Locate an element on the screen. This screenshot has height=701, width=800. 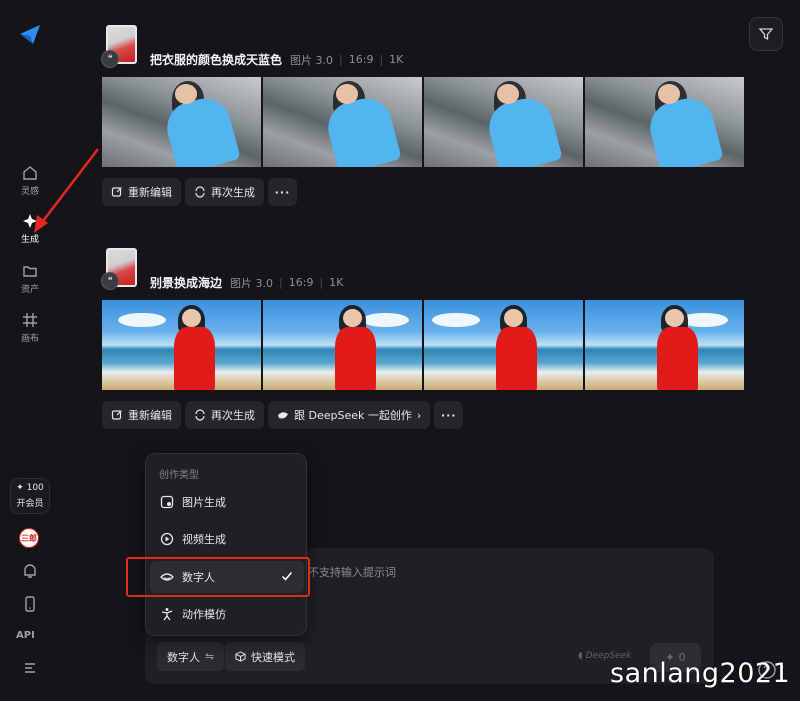
menu-item-label: 视频生成 is located at coordinates (204, 539).